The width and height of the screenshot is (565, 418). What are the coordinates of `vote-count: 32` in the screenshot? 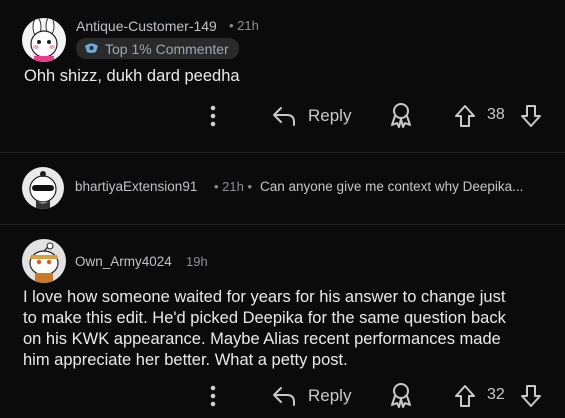 It's located at (496, 394).